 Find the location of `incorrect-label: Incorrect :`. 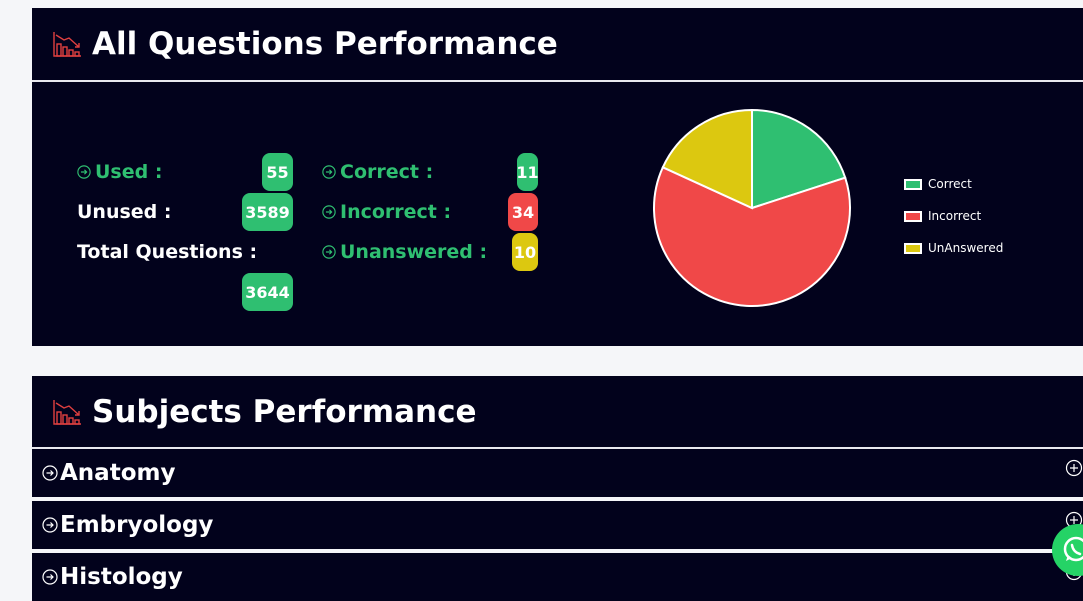

incorrect-label: Incorrect : is located at coordinates (386, 212).